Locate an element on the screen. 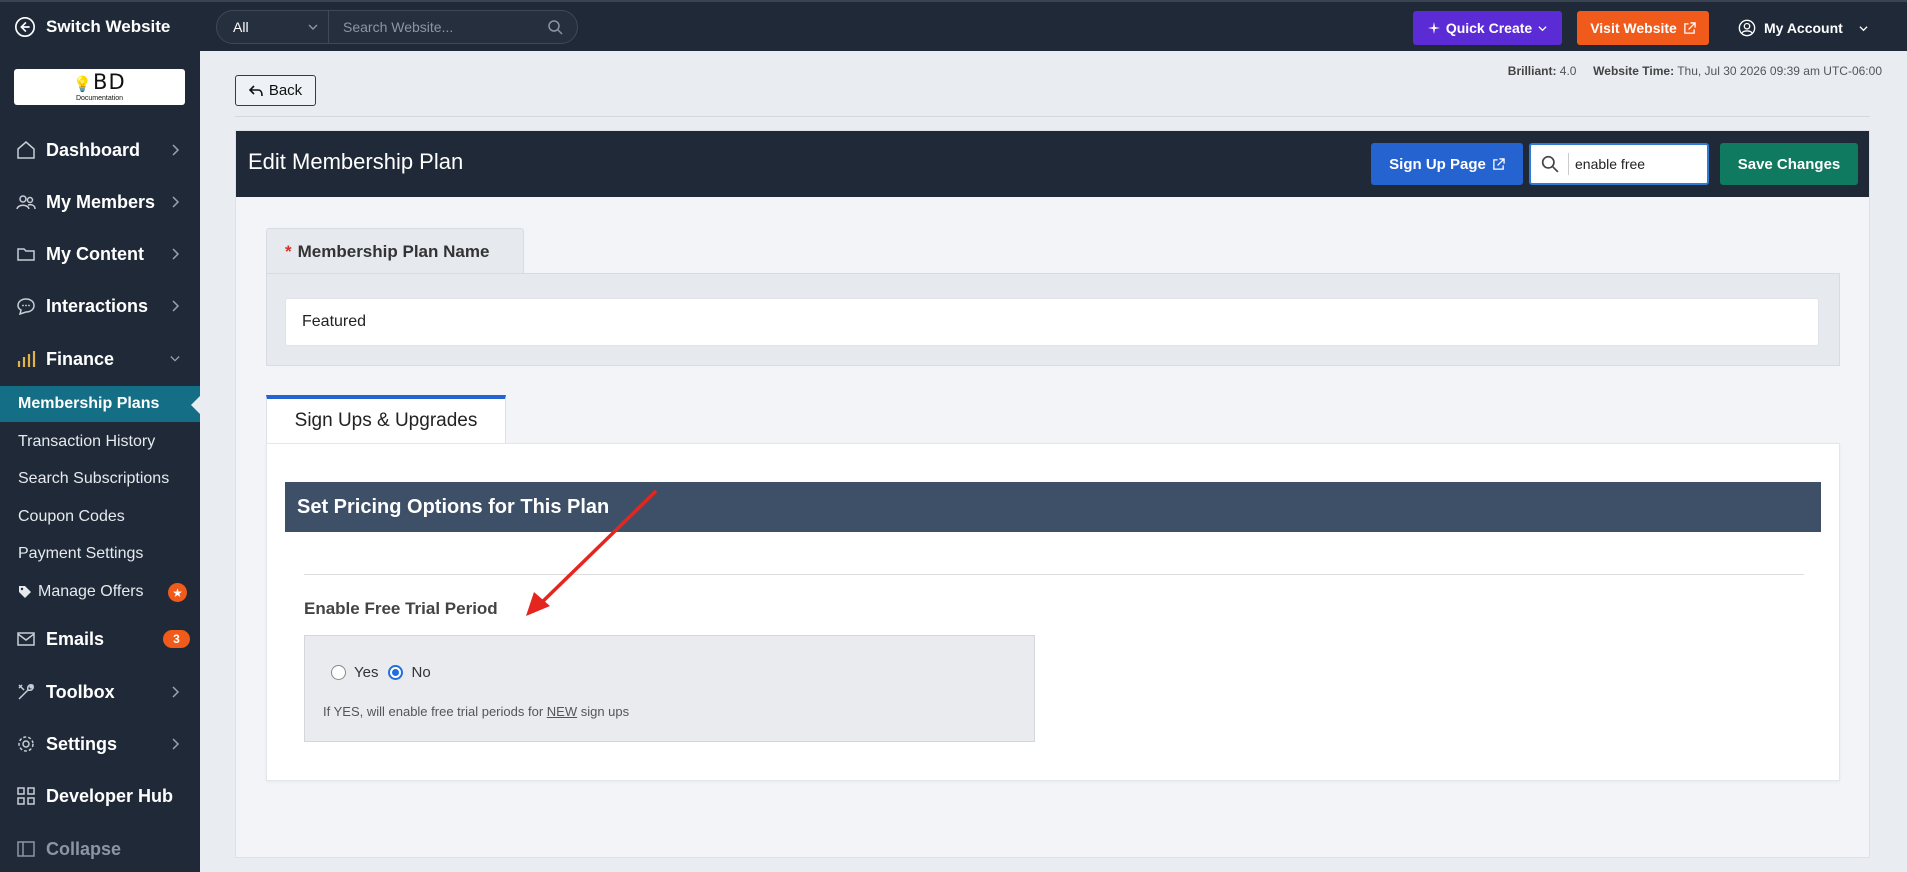 This screenshot has height=872, width=1907. sidebar-collapse-button: Collapse is located at coordinates (100, 849).